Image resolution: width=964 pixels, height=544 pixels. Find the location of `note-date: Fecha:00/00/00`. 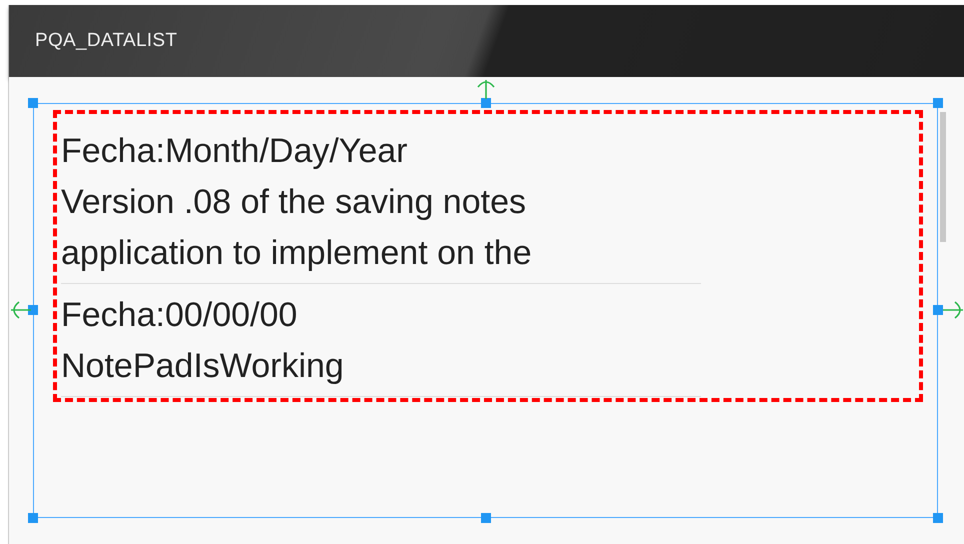

note-date: Fecha:00/00/00 is located at coordinates (179, 315).